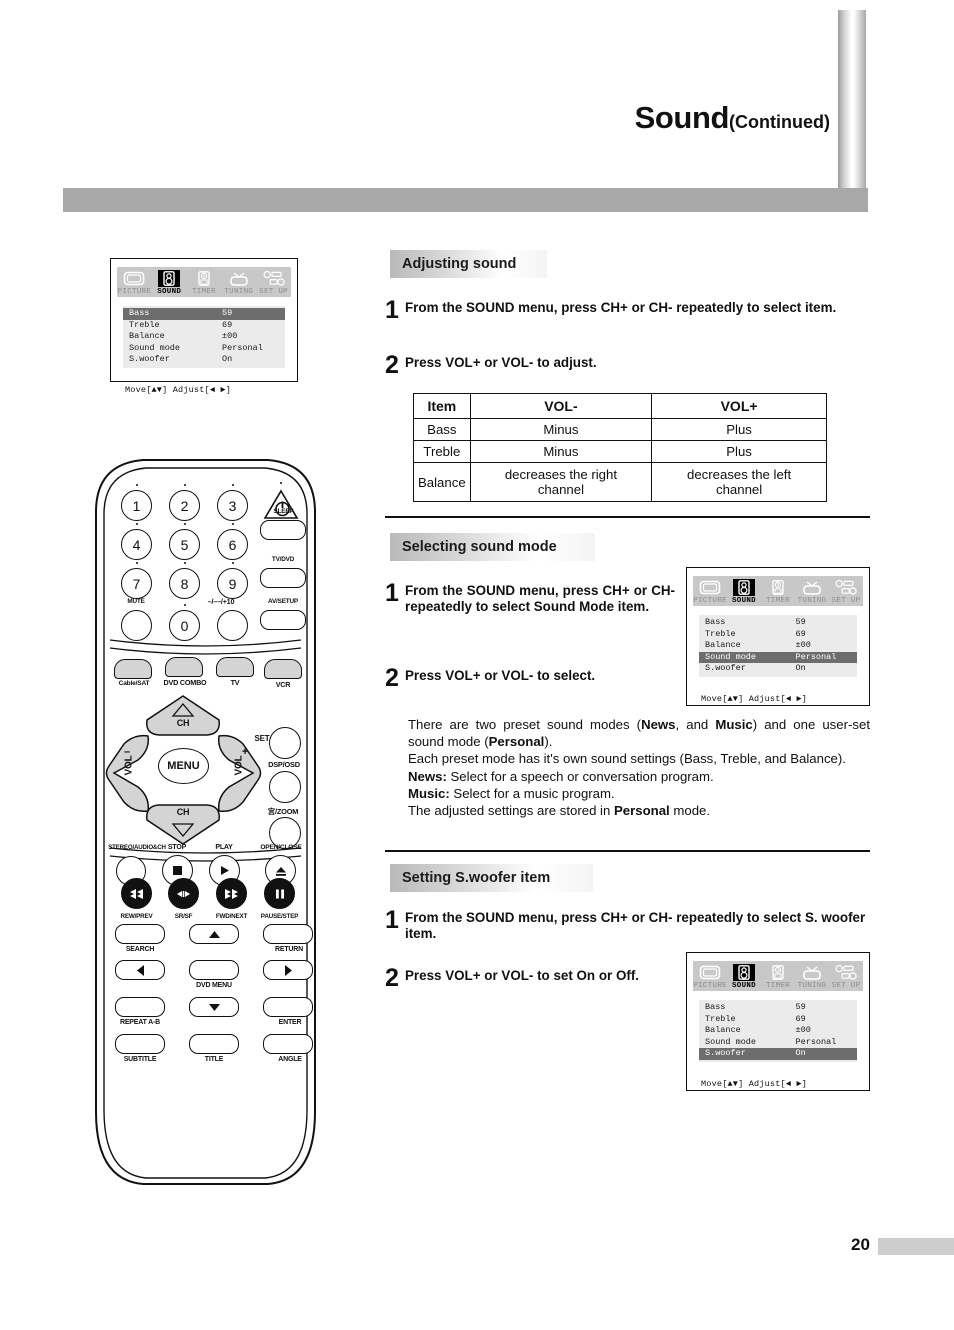 Image resolution: width=954 pixels, height=1330 pixels. I want to click on tv-screen-icon, so click(710, 587).